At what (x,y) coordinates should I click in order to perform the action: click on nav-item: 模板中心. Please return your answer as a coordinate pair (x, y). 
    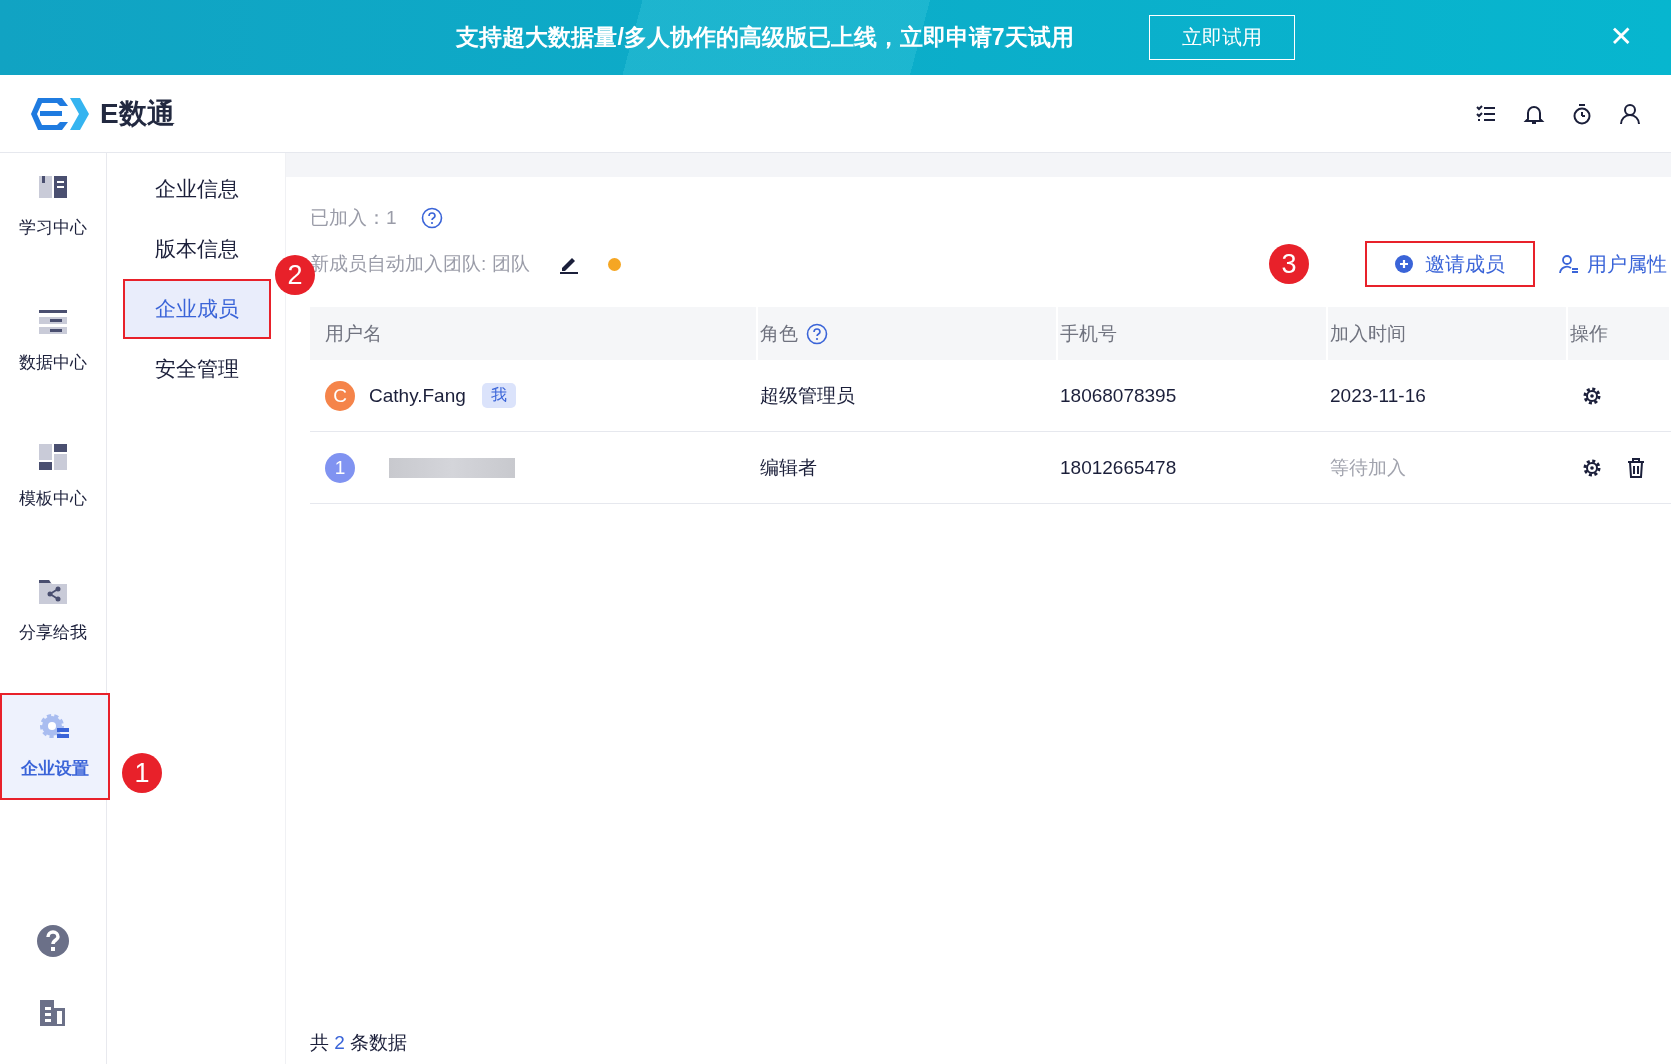
    Looking at the image, I should click on (53, 476).